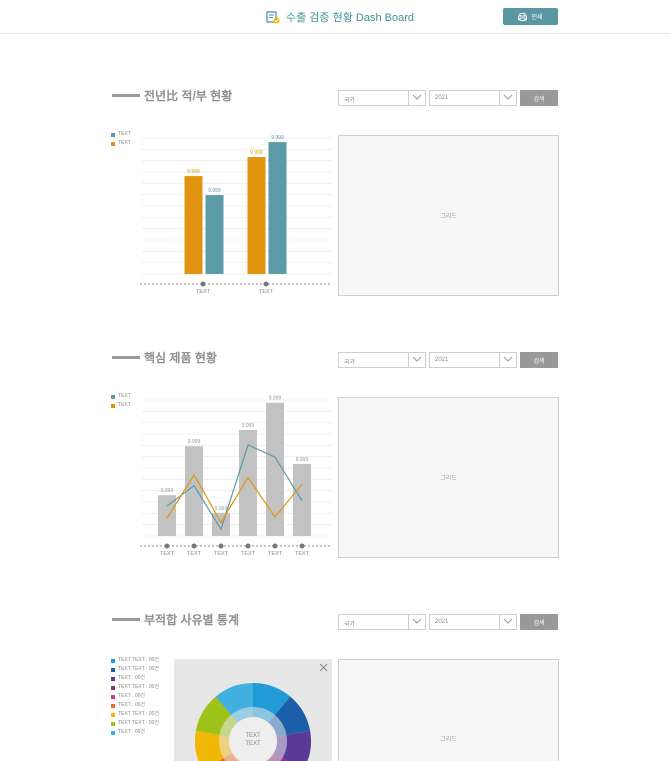  Describe the element at coordinates (350, 18) in the screenshot. I see `page-title-text: 수출 검증 현황 Dash Board` at that location.